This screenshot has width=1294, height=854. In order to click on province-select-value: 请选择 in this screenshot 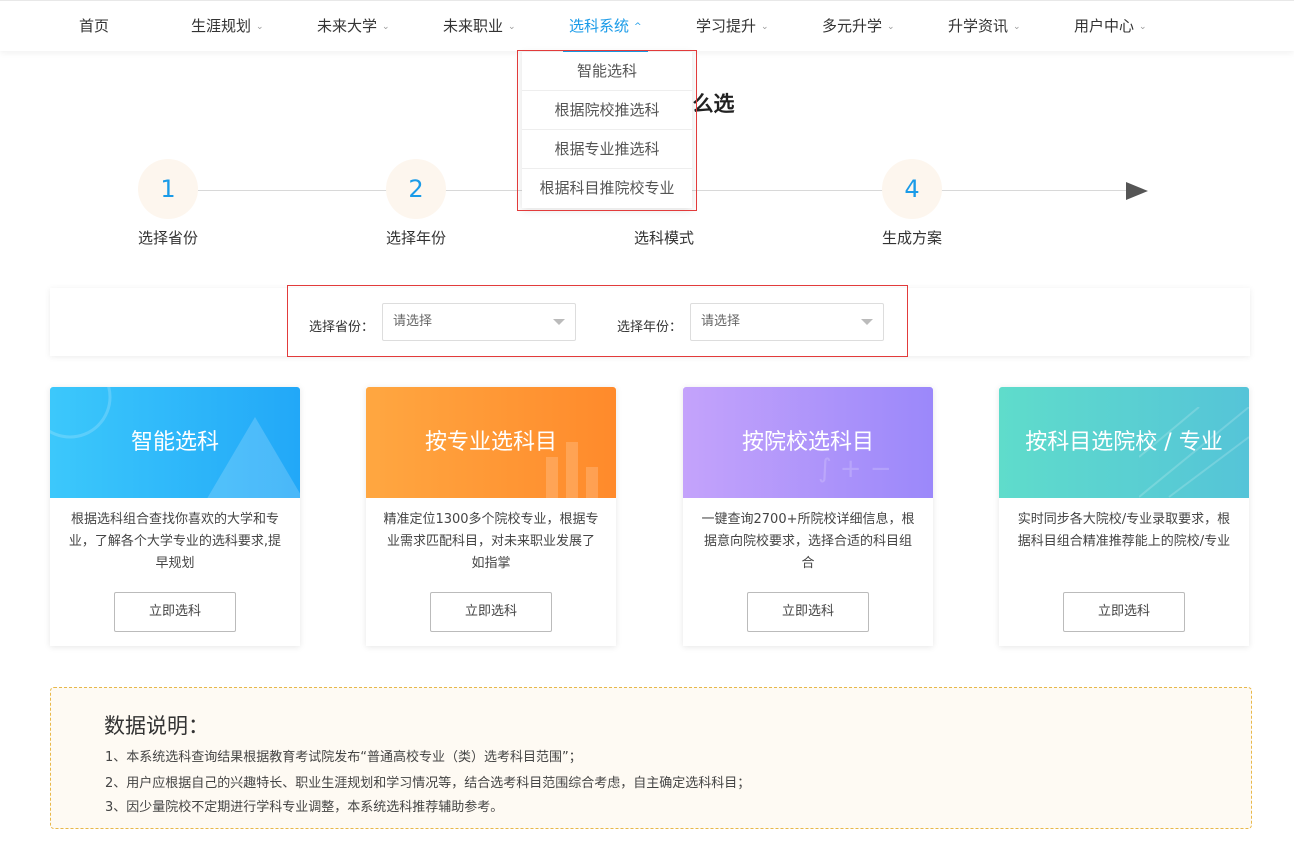, I will do `click(413, 321)`.